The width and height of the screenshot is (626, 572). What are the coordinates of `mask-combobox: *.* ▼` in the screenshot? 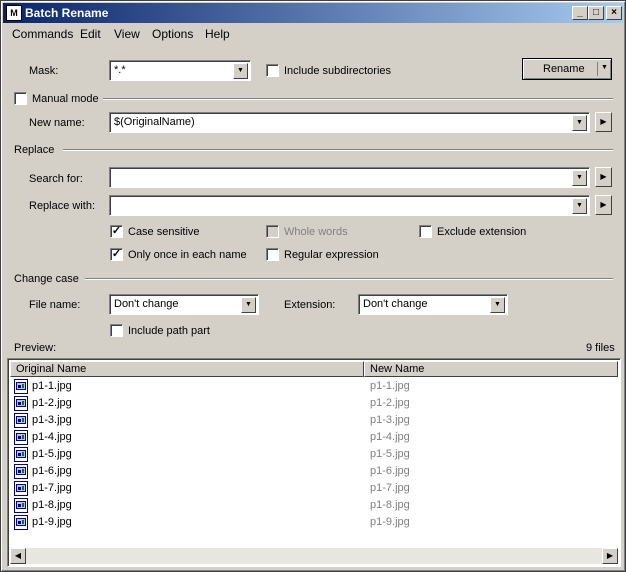 It's located at (180, 70).